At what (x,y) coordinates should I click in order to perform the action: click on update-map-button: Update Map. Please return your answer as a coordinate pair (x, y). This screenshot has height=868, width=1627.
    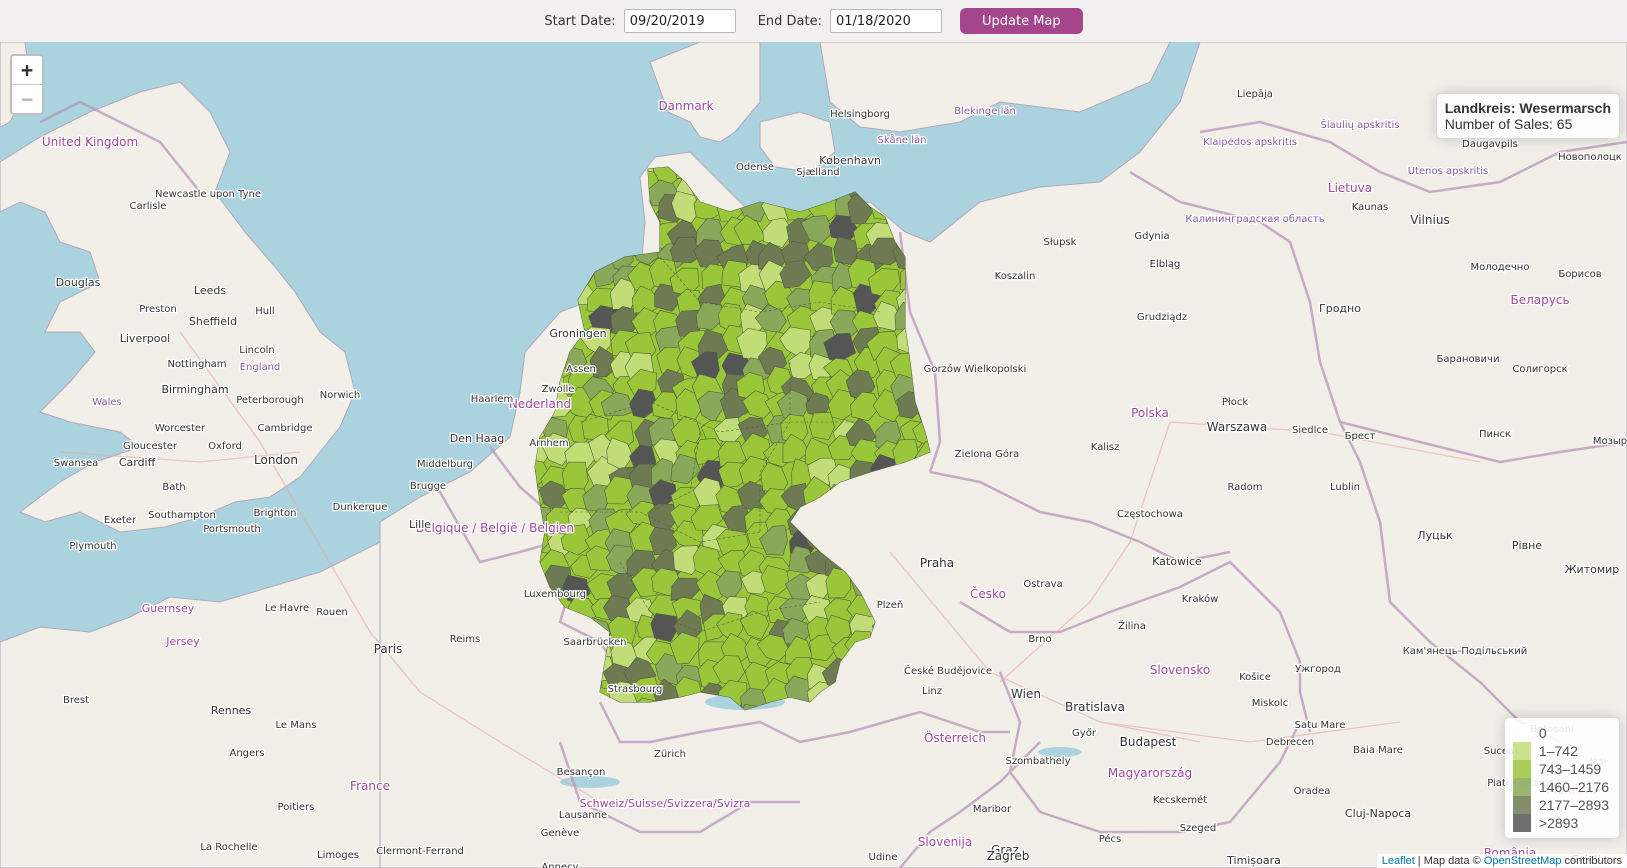
    Looking at the image, I should click on (1021, 21).